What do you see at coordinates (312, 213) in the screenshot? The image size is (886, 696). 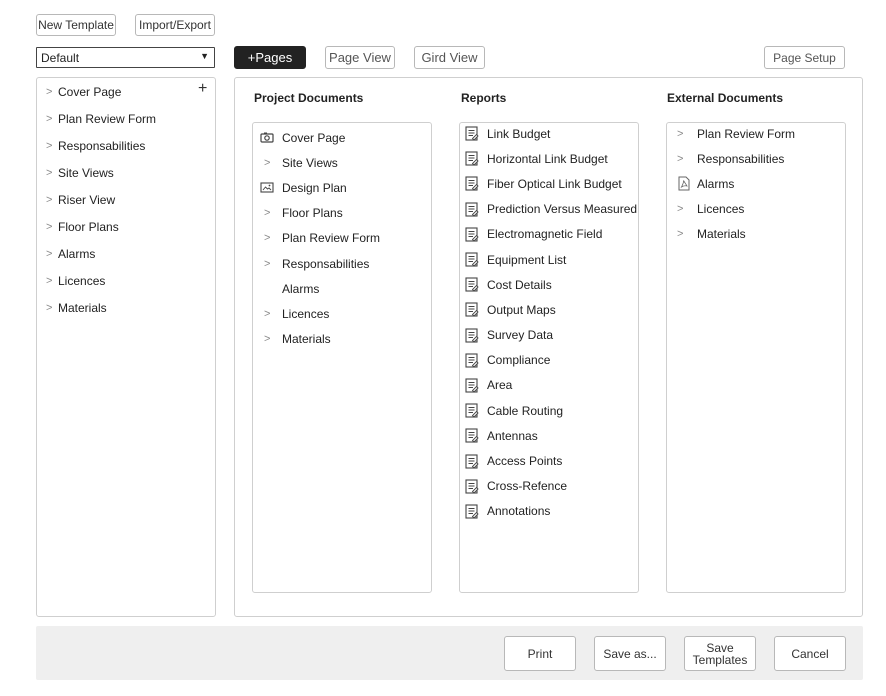 I see `project-document-label: Floor Plans` at bounding box center [312, 213].